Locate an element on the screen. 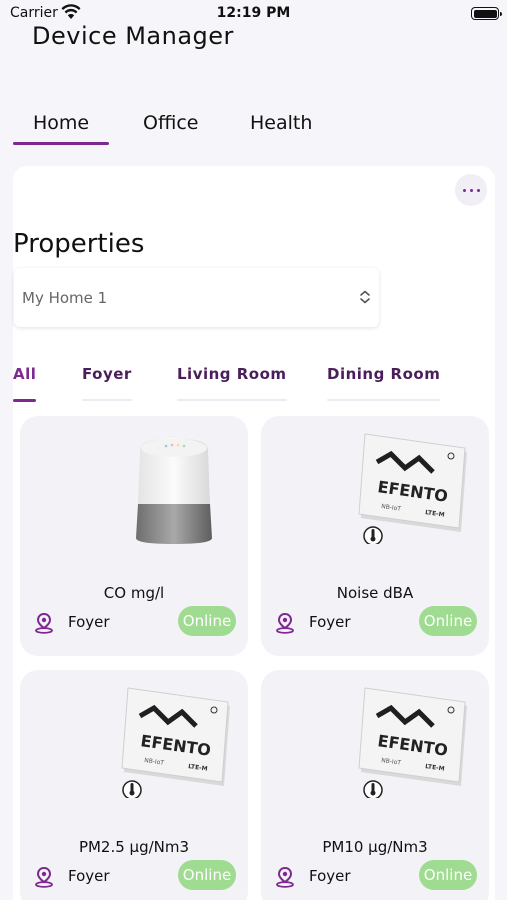  device-card: CO mg/l Foyer Online is located at coordinates (134, 536).